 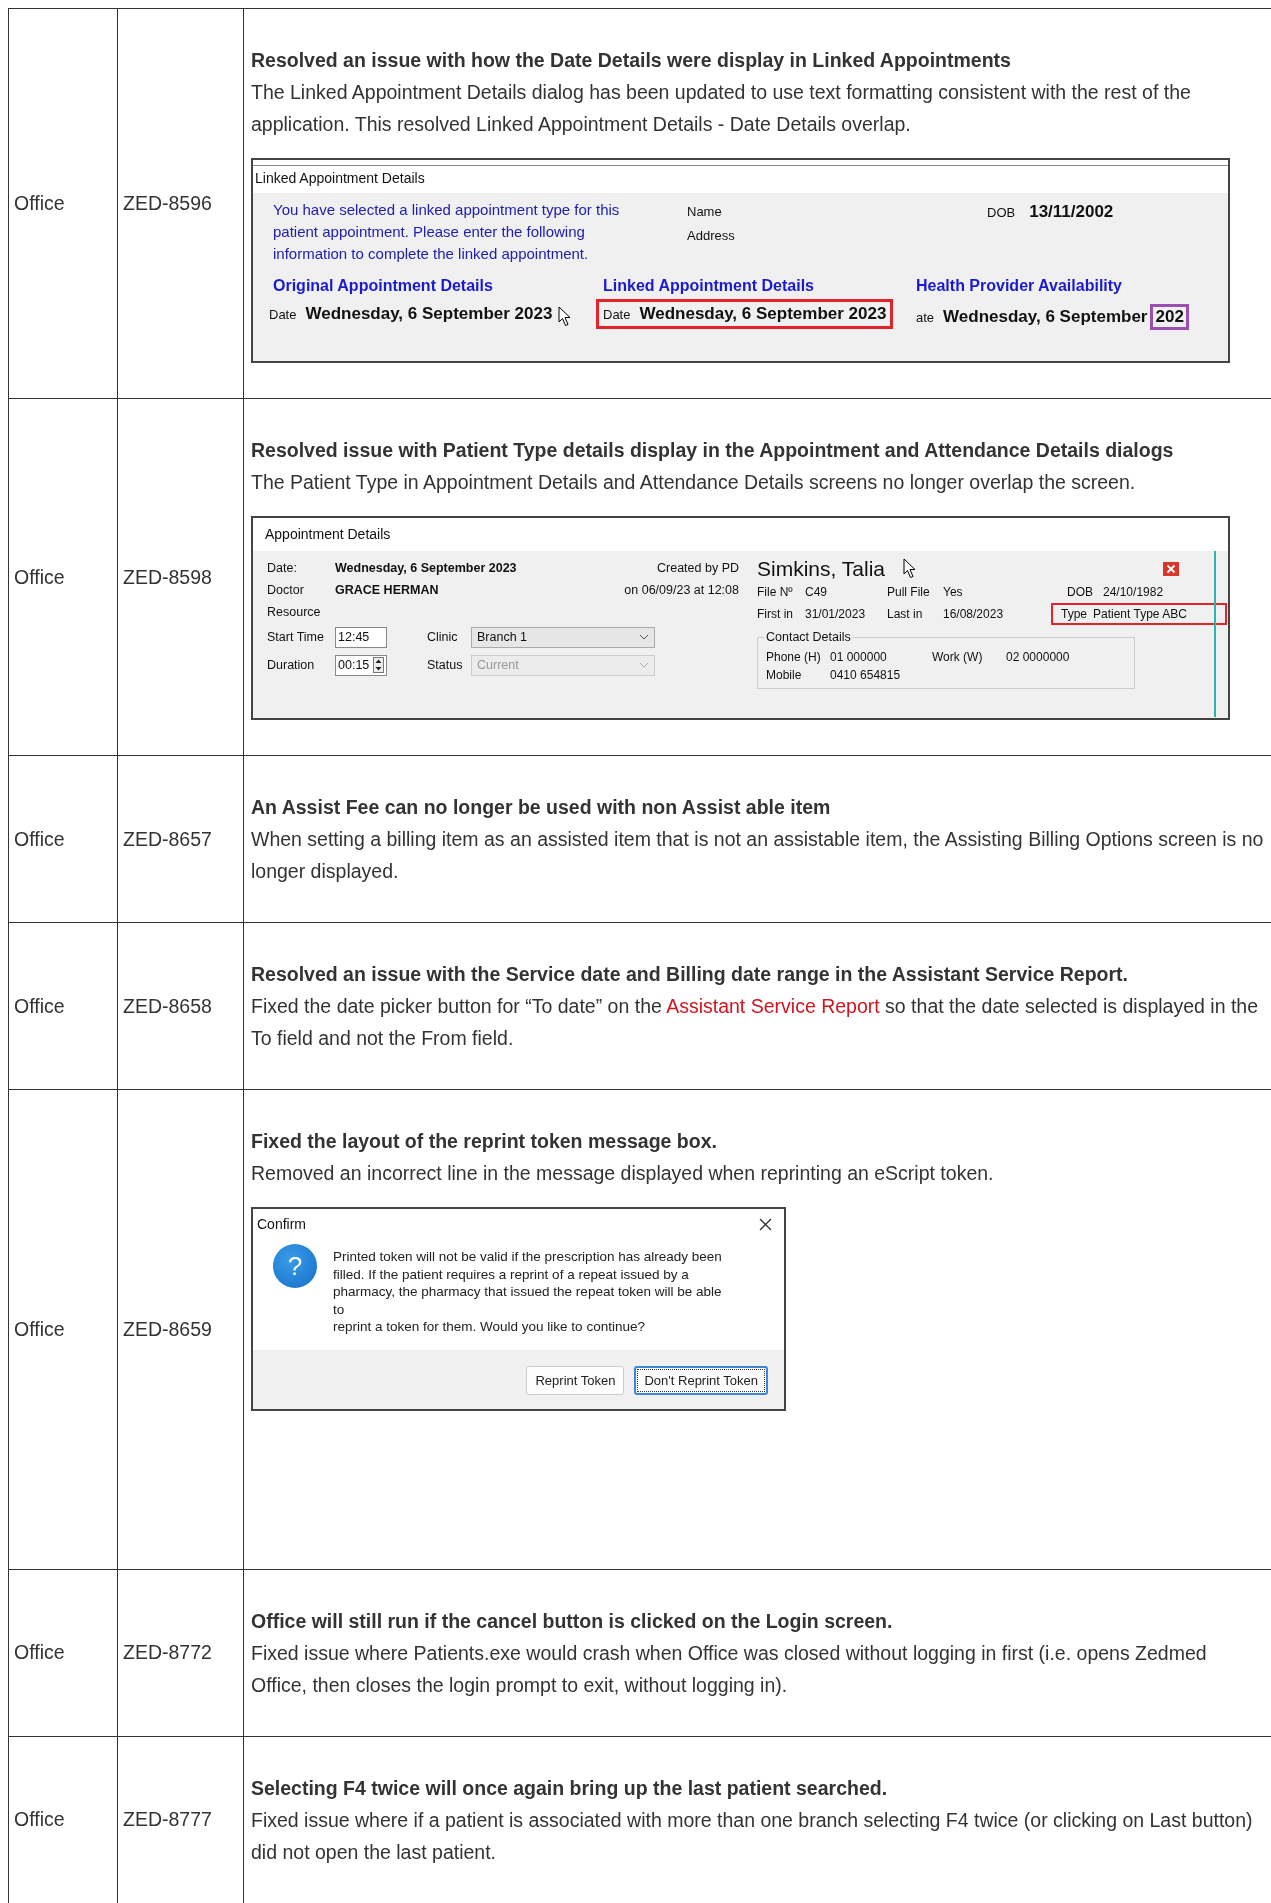 What do you see at coordinates (866, 675) in the screenshot?
I see `field-value: 0410 654815` at bounding box center [866, 675].